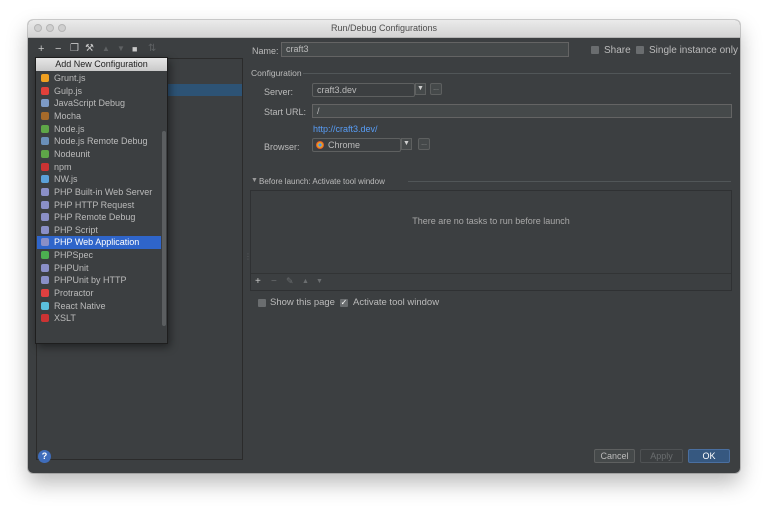 Image resolution: width=768 pixels, height=506 pixels. I want to click on configuration-type-item: Grunt.js, so click(99, 78).